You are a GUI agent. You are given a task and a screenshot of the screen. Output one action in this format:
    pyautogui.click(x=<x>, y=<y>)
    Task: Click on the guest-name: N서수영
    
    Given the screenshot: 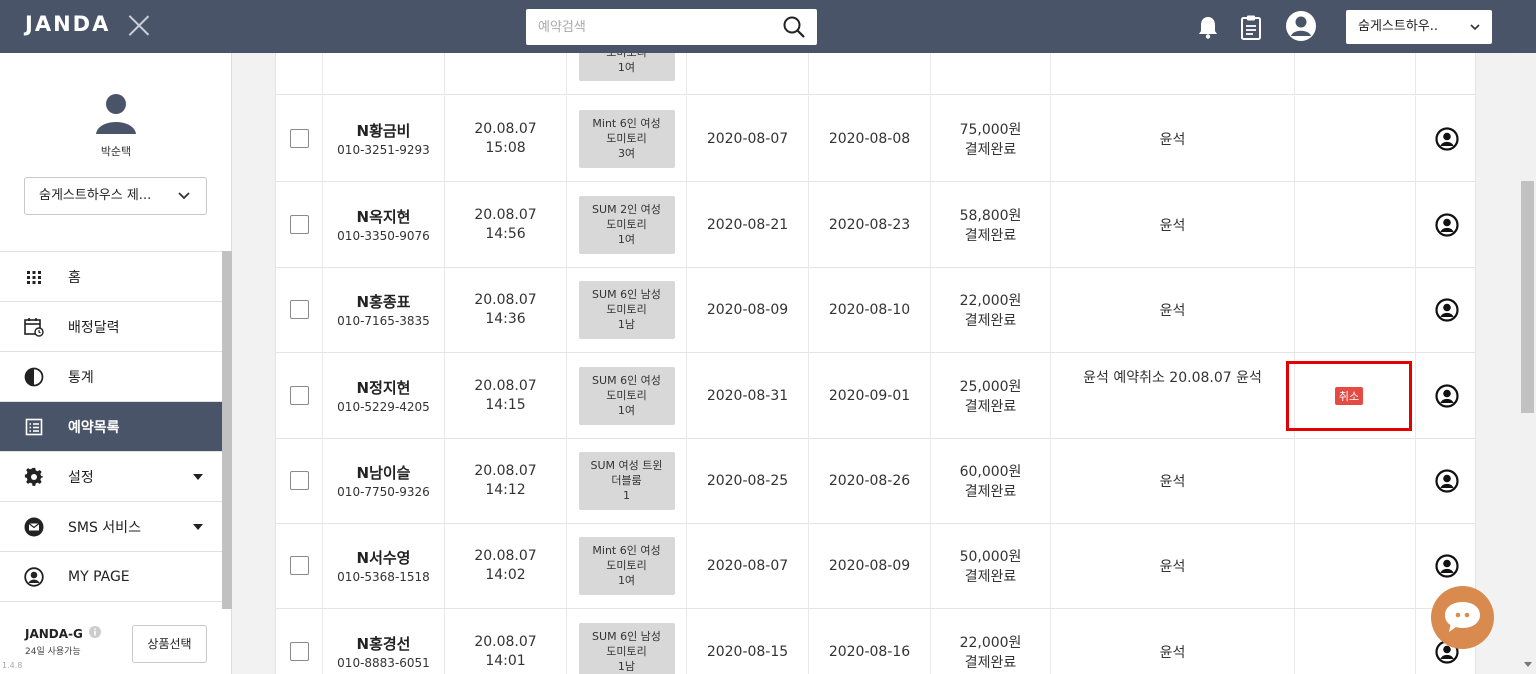 What is the action you would take?
    pyautogui.click(x=384, y=557)
    